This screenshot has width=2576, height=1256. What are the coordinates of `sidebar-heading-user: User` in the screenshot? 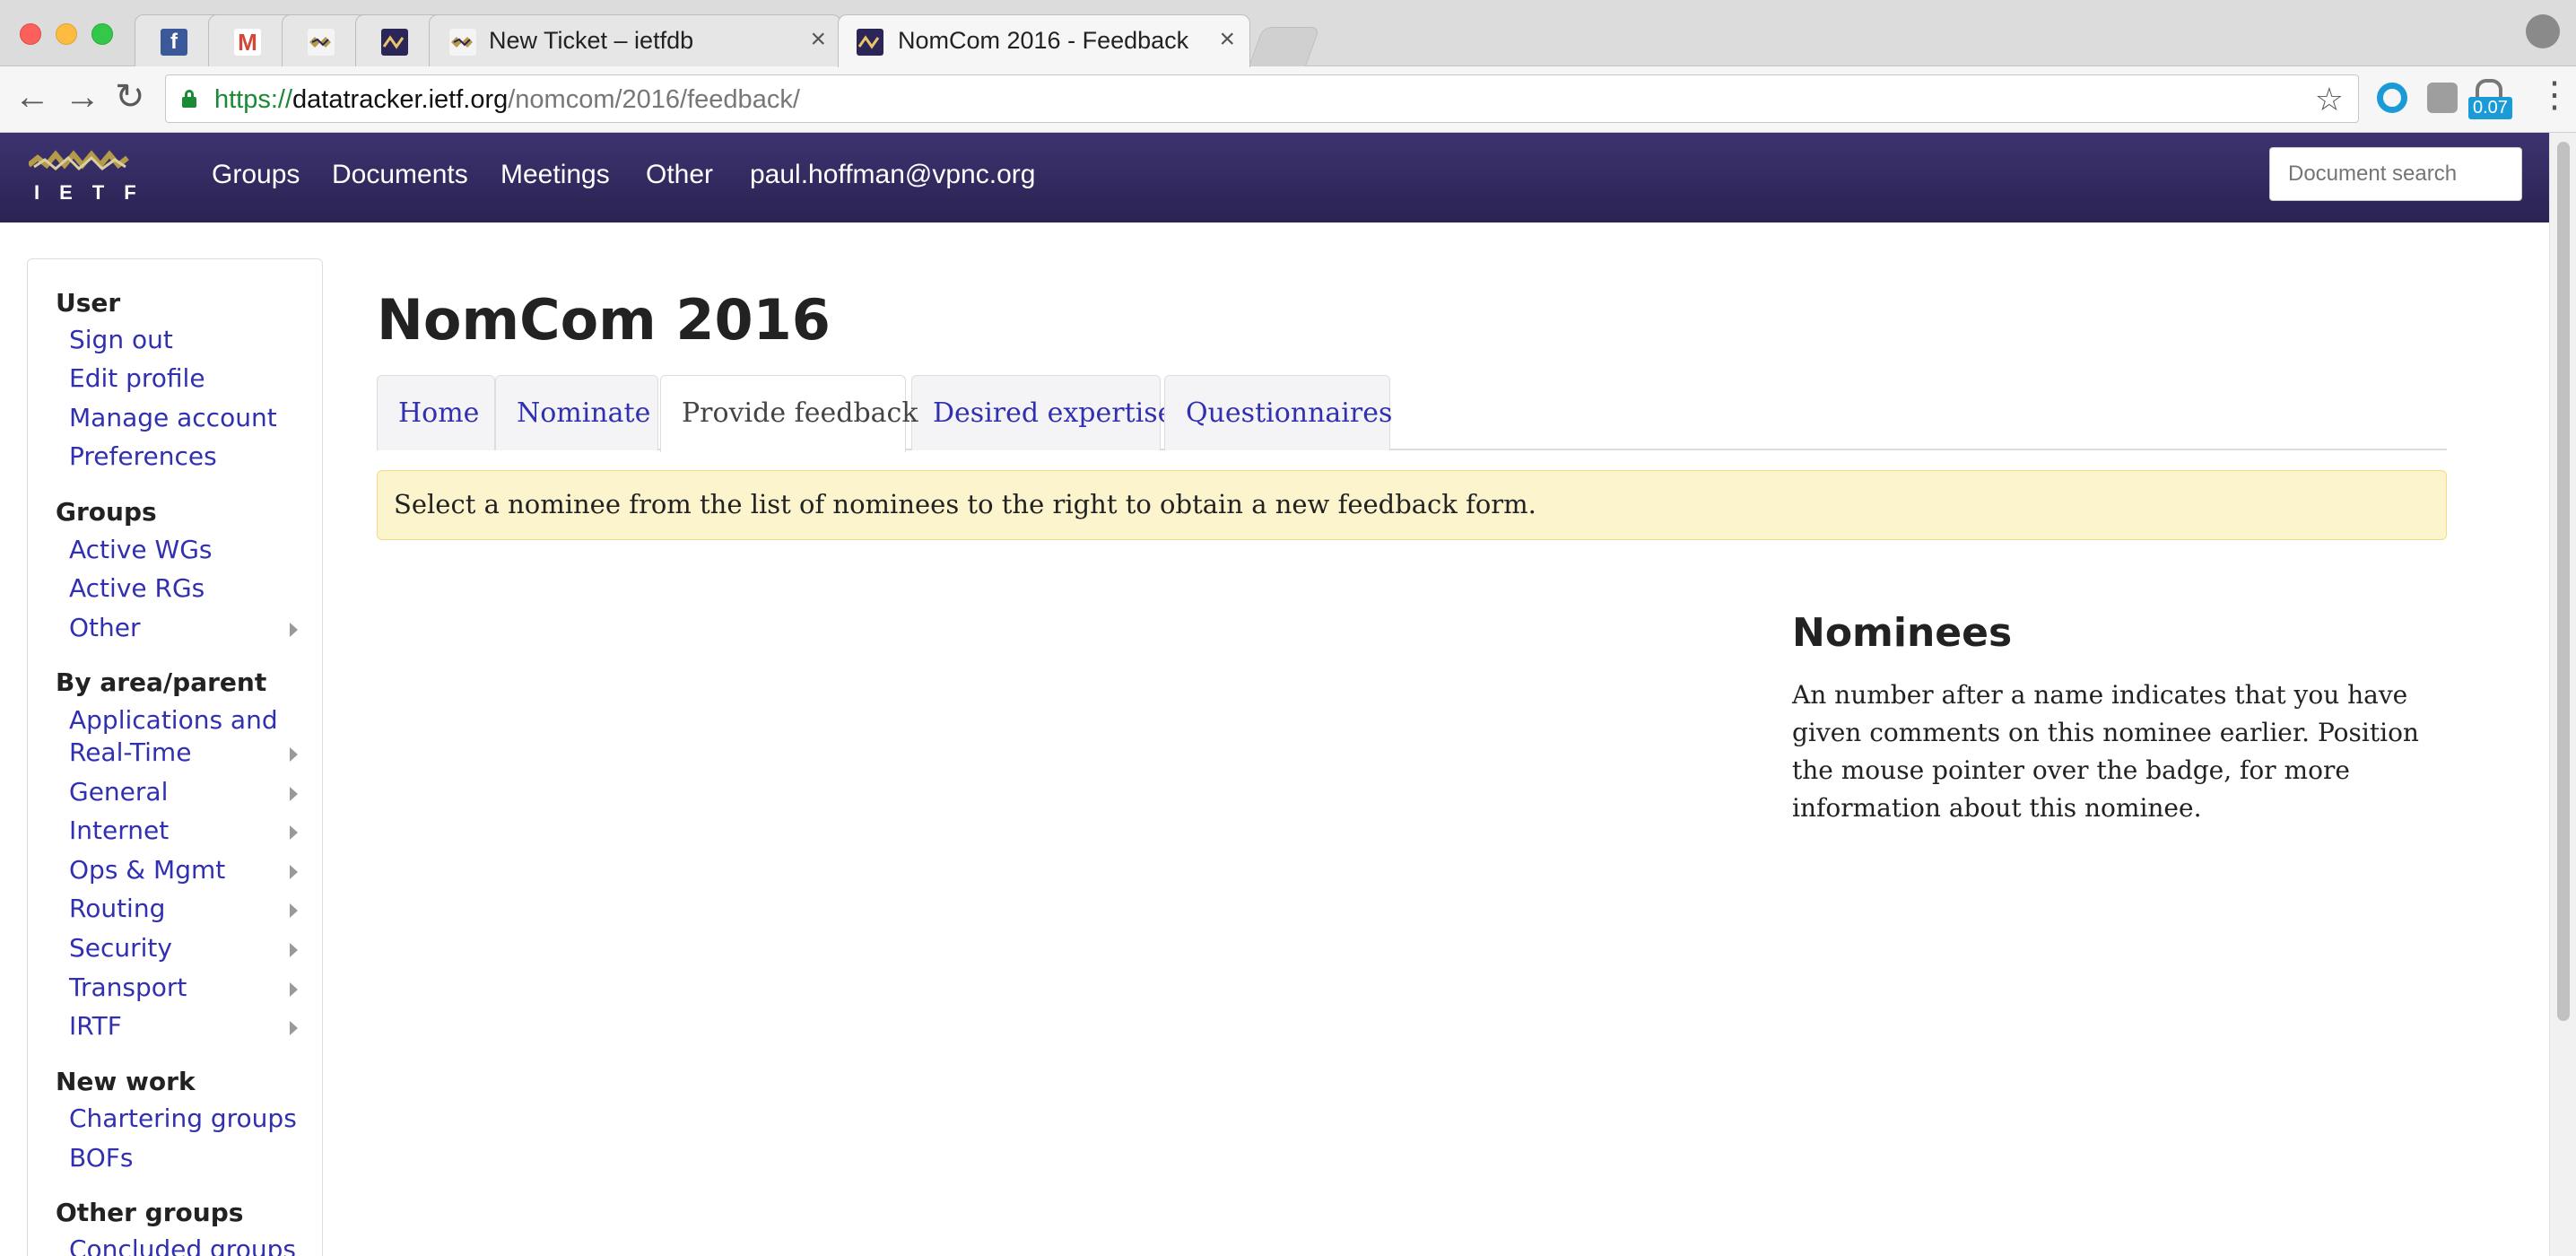 It's located at (88, 303).